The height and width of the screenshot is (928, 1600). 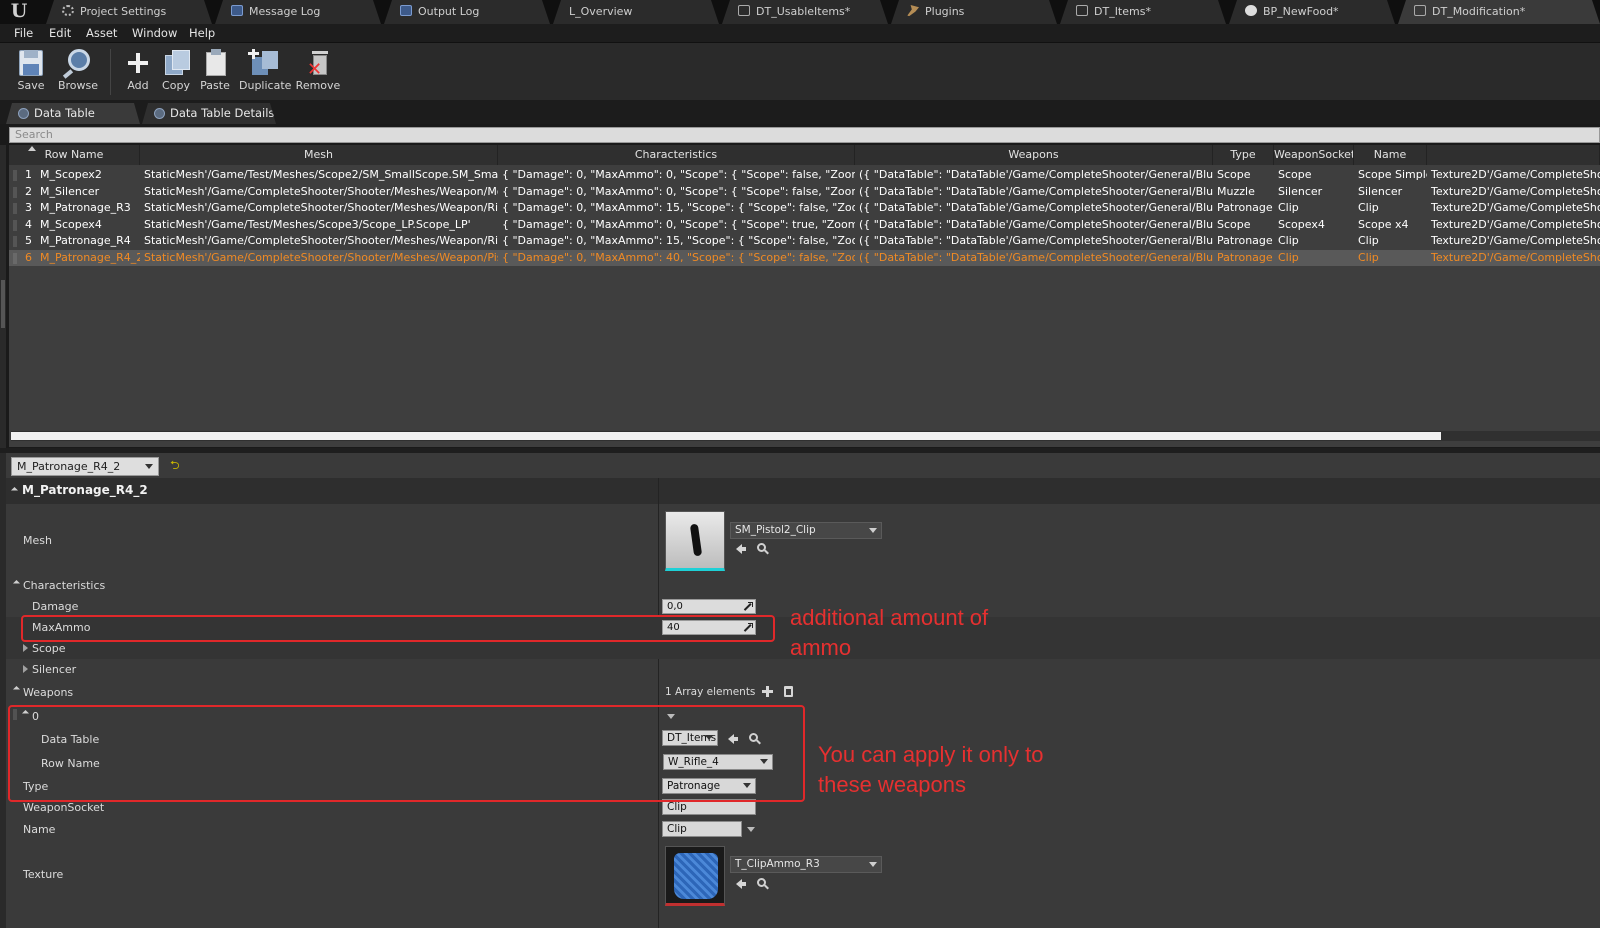 What do you see at coordinates (319, 155) in the screenshot?
I see `column-header: Mesh` at bounding box center [319, 155].